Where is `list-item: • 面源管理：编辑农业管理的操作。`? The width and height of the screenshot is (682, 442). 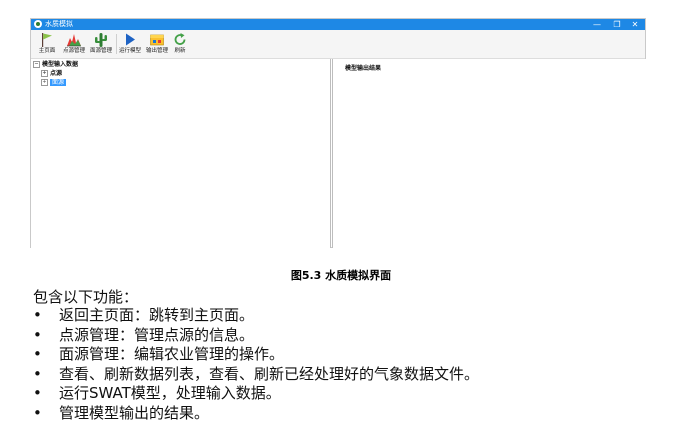 list-item: • 面源管理：编辑农业管理的操作。 is located at coordinates (256, 355).